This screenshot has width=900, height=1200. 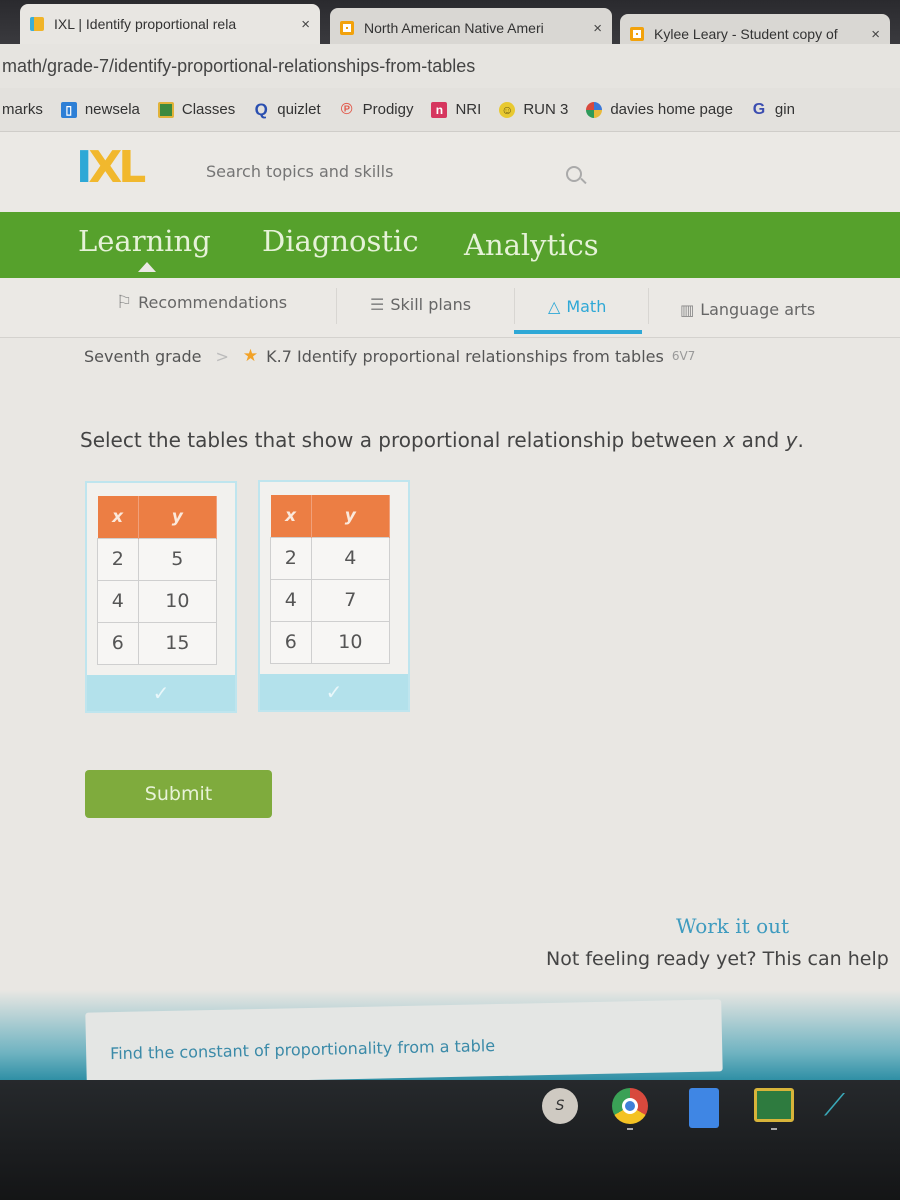 What do you see at coordinates (774, 1129) in the screenshot?
I see `running-indicator` at bounding box center [774, 1129].